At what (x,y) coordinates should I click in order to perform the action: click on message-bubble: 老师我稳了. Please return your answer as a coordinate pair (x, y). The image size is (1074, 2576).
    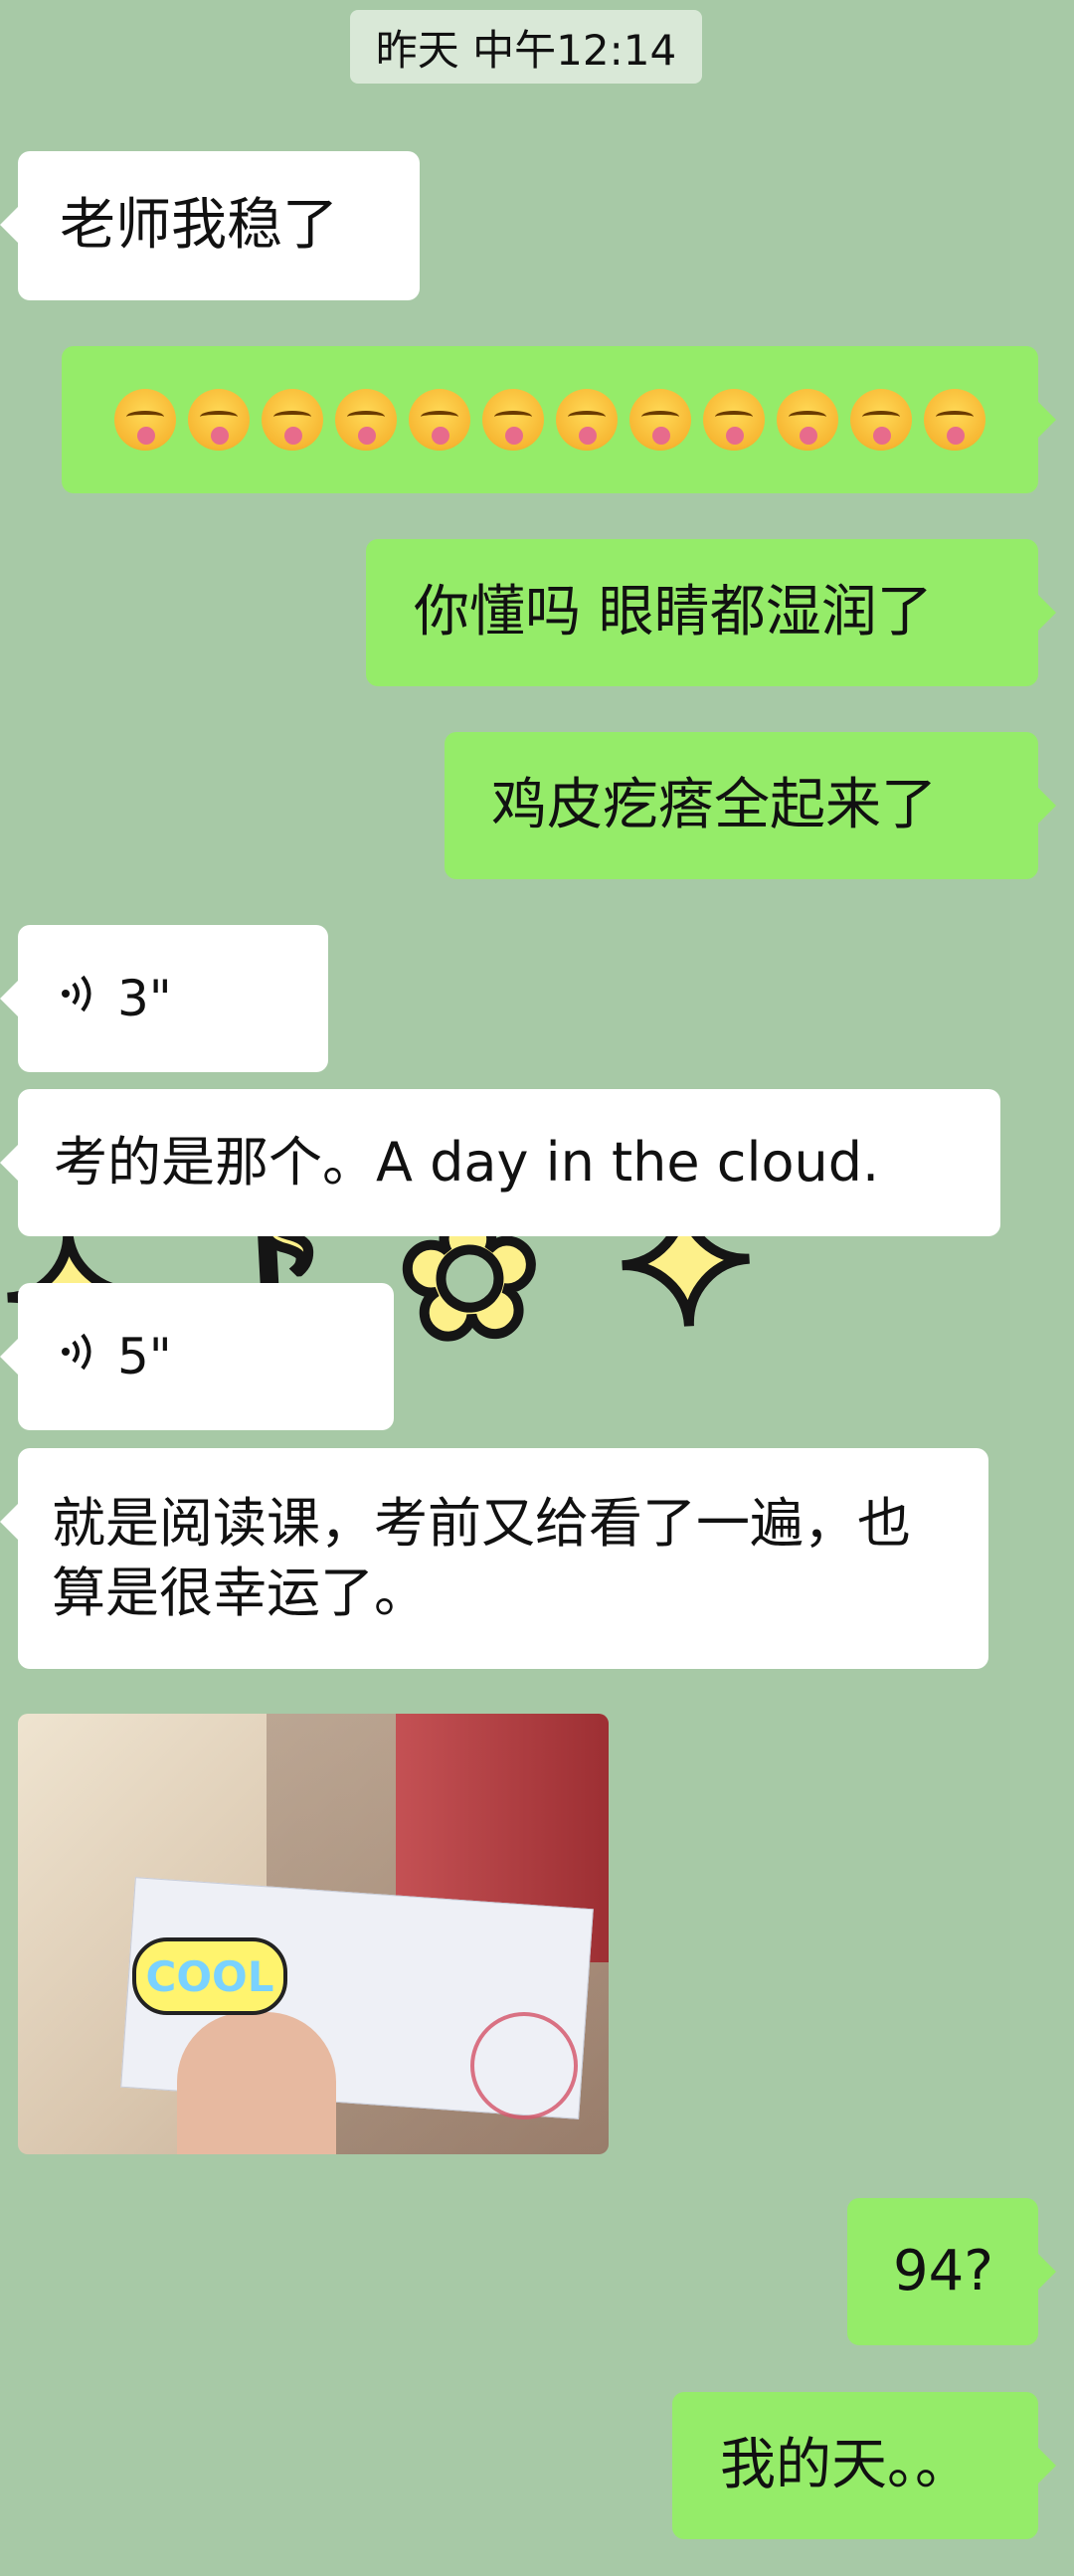
    Looking at the image, I should click on (210, 225).